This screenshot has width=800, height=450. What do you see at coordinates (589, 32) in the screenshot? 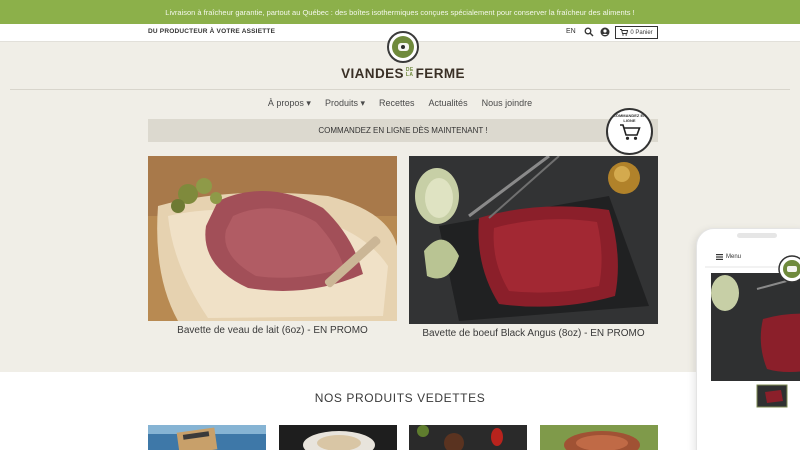
I see `search-icon` at bounding box center [589, 32].